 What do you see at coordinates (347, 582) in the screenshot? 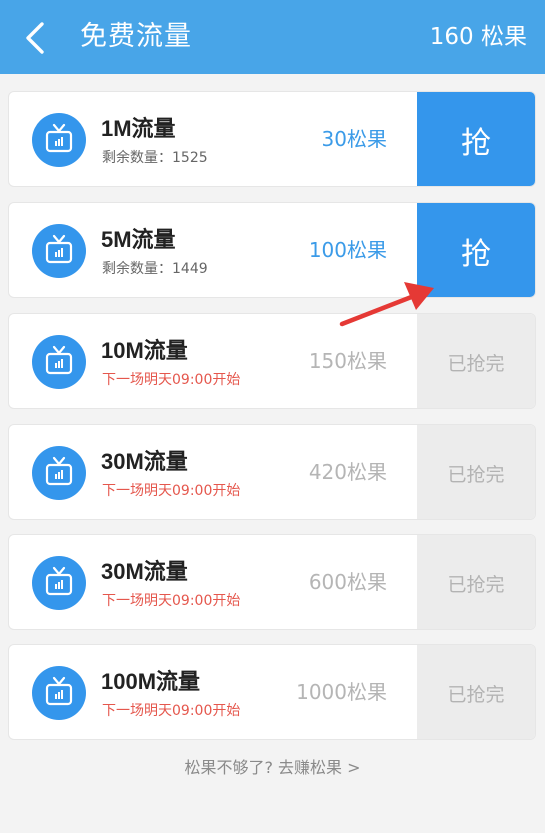
I see `item-price: 600松果` at bounding box center [347, 582].